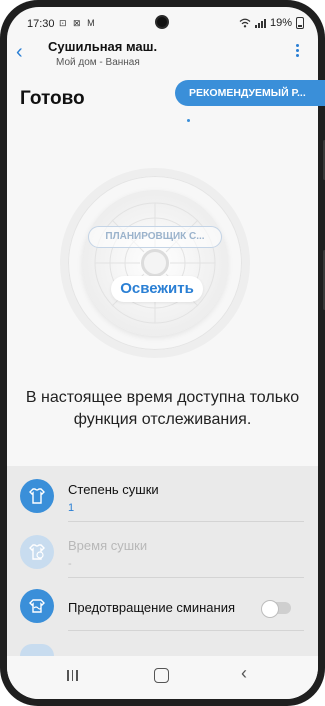  I want to click on system-nav-bar: ‹, so click(162, 677).